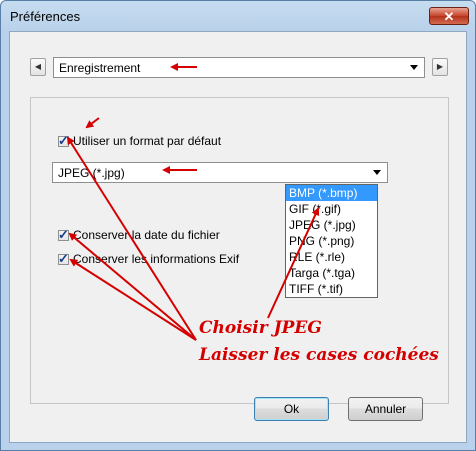 The image size is (476, 451). I want to click on arrow-to-keep-date-checkbox, so click(132, 286).